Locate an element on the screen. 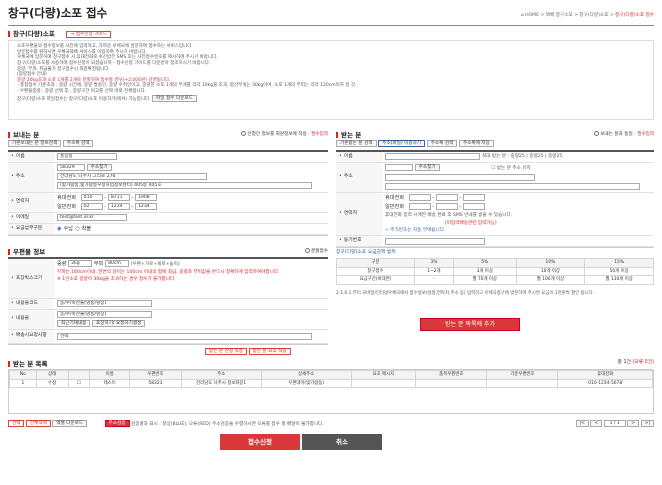  parcel-heading: 우편물 정보 is located at coordinates (26, 252).